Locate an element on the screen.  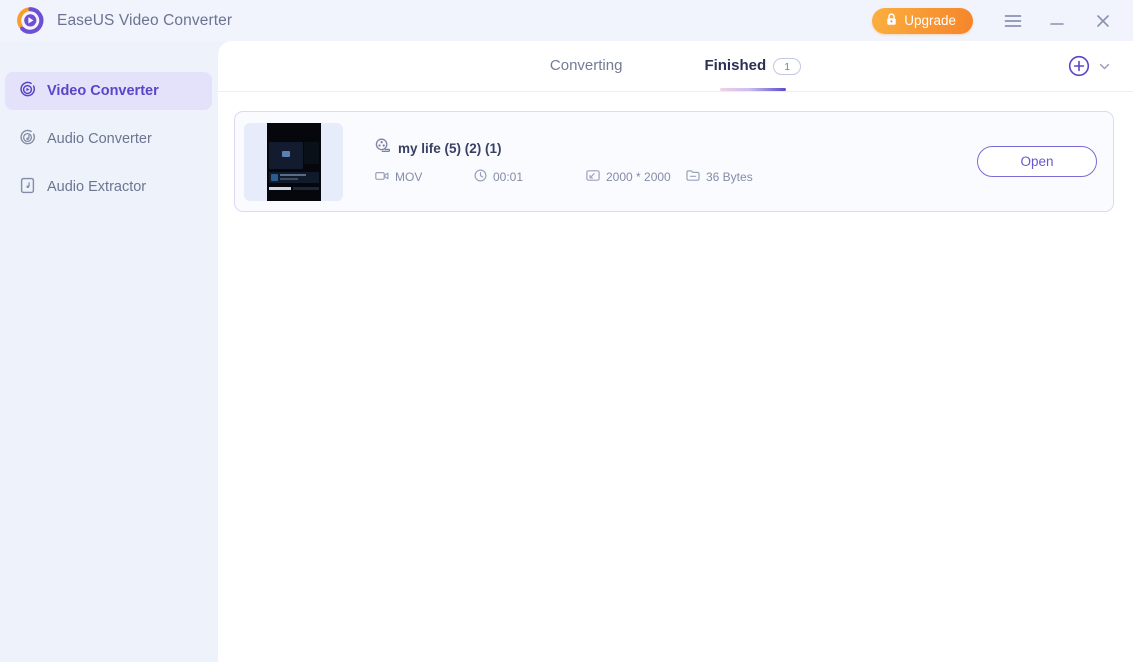
thumbnail-frame is located at coordinates (294, 161).